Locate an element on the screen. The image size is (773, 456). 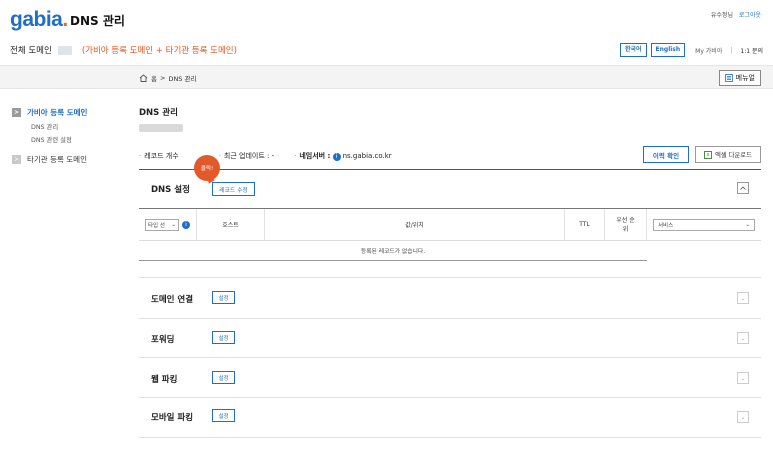
service-select: 서비스 ⌄ is located at coordinates (704, 224).